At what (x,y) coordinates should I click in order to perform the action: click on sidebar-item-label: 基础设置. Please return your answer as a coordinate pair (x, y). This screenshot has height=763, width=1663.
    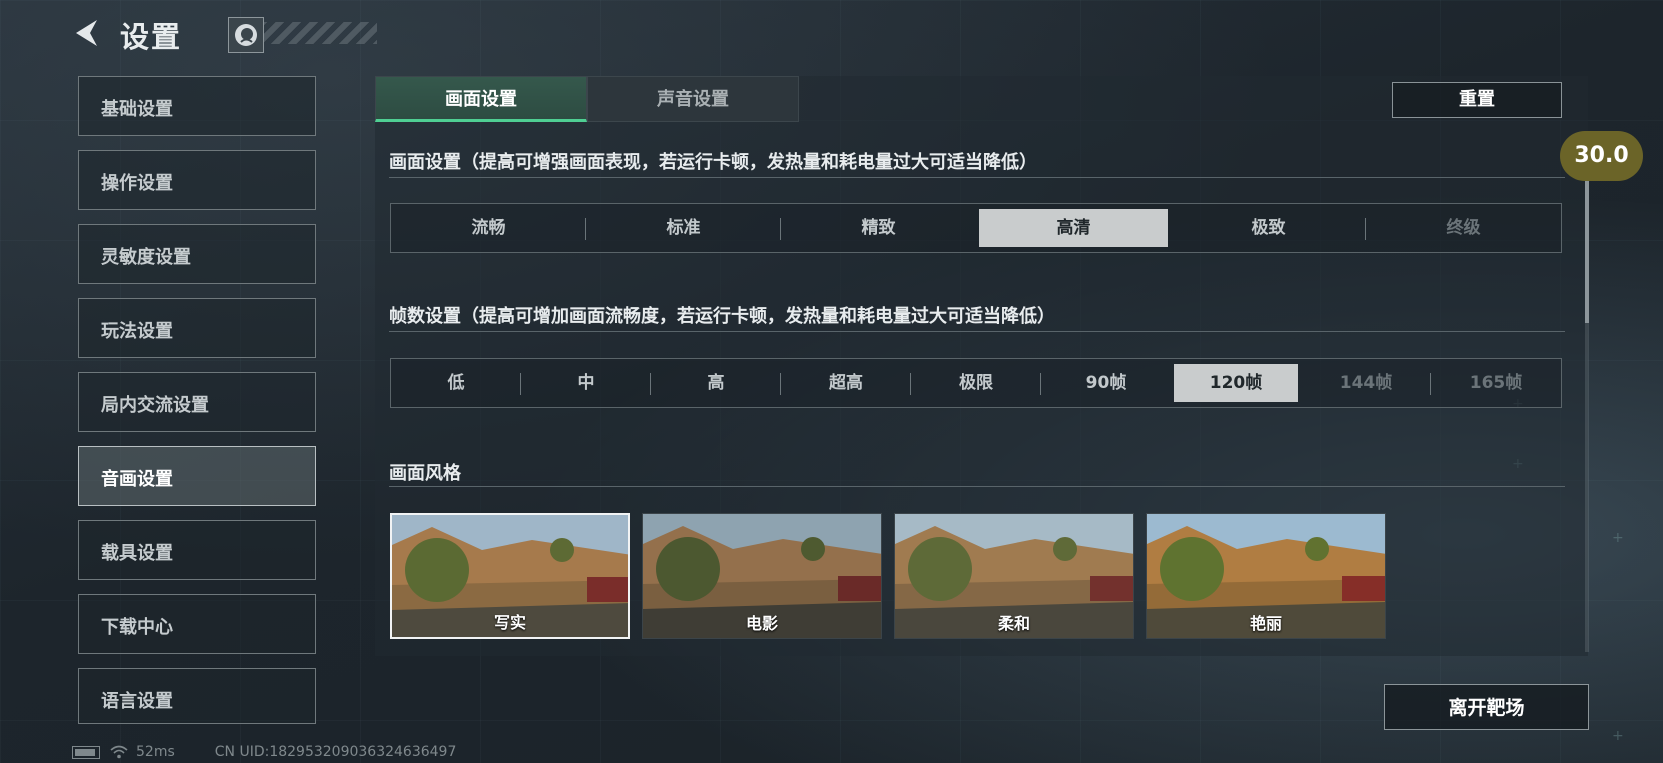
    Looking at the image, I should click on (137, 109).